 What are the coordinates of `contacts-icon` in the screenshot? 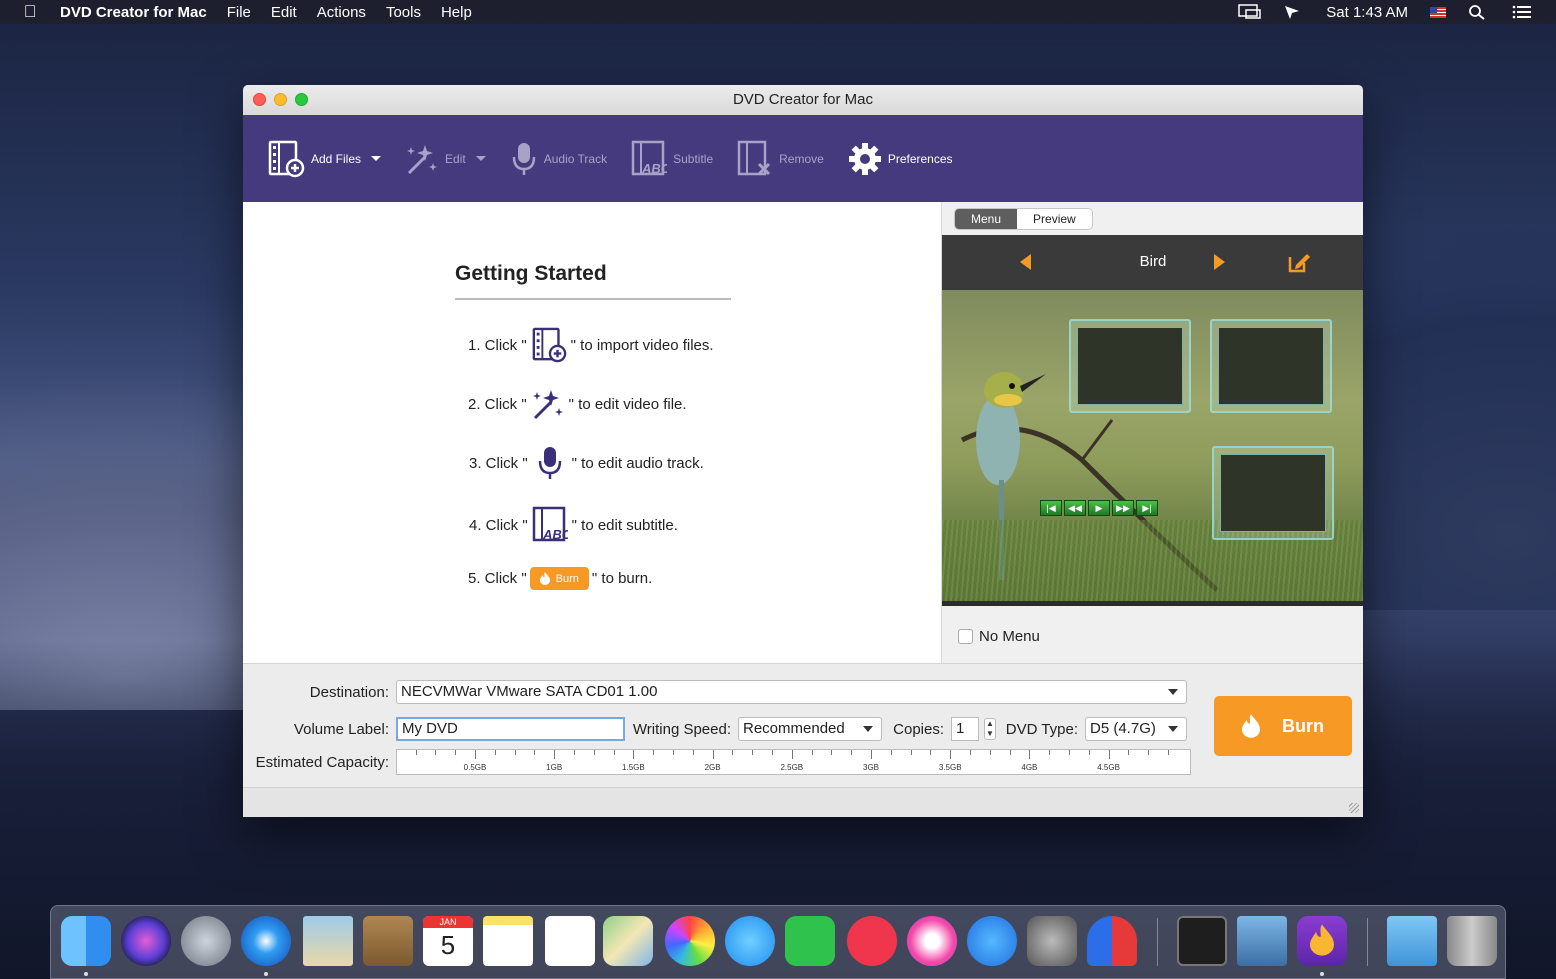 It's located at (388, 941).